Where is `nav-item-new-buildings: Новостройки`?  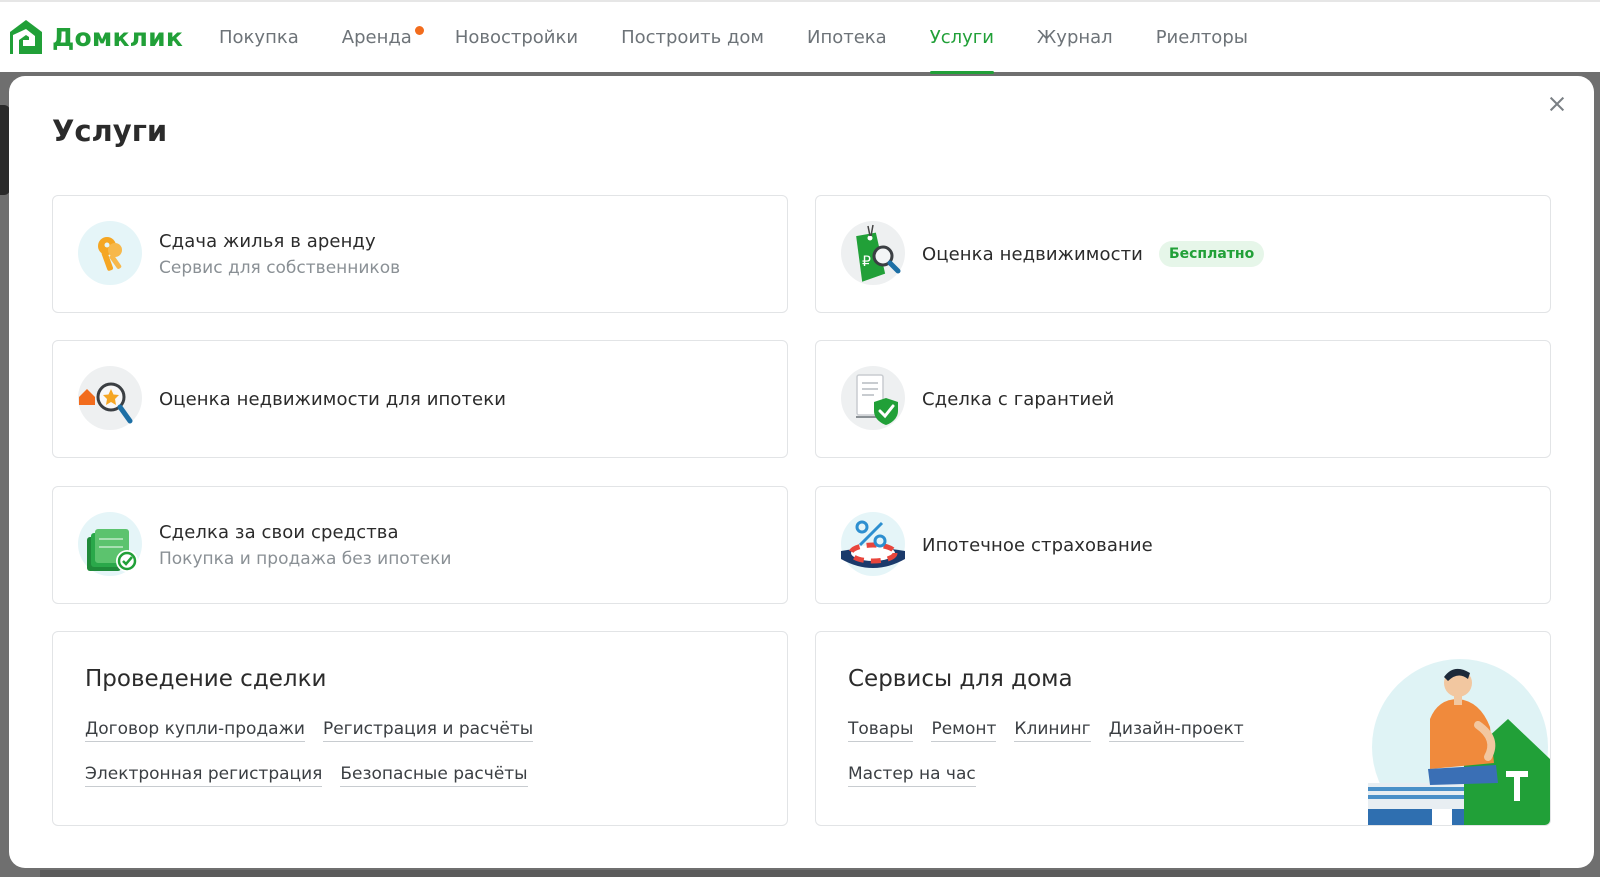 nav-item-new-buildings: Новостройки is located at coordinates (516, 38).